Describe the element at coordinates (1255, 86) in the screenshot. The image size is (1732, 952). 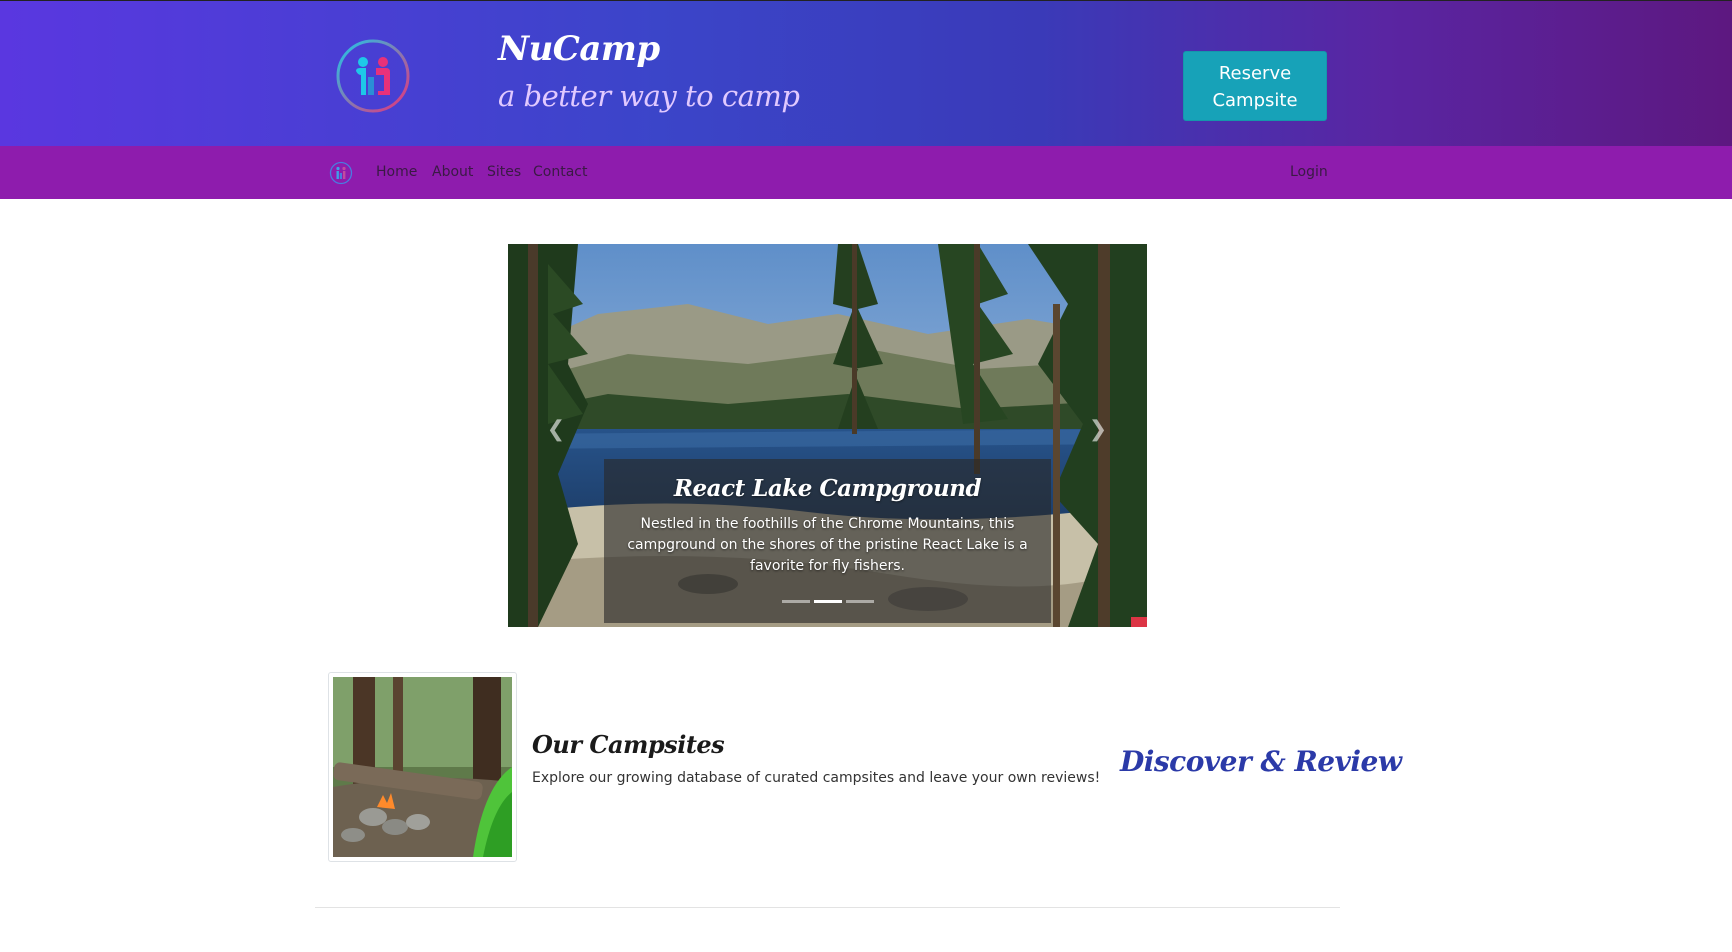
I see `reserve-campsite-button: Reserve Campsite` at that location.